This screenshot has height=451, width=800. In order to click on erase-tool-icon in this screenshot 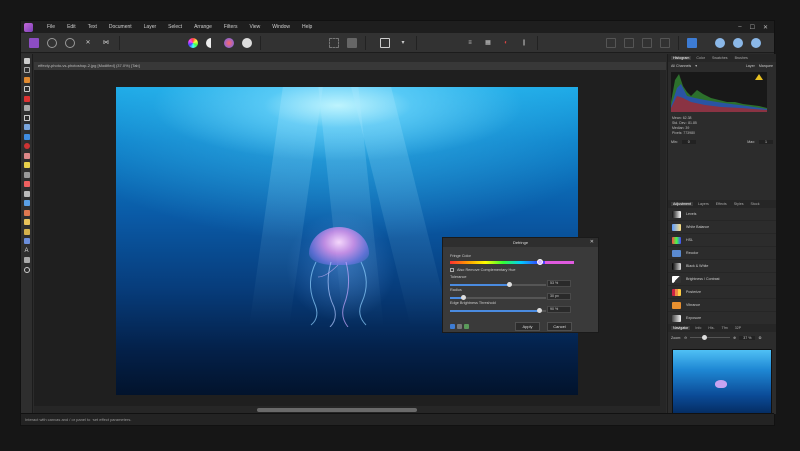, I will do `click(26, 193)`.